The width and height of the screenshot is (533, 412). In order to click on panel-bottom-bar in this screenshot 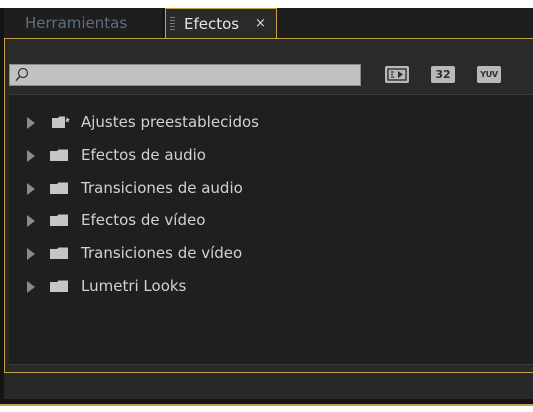, I will do `click(268, 385)`.